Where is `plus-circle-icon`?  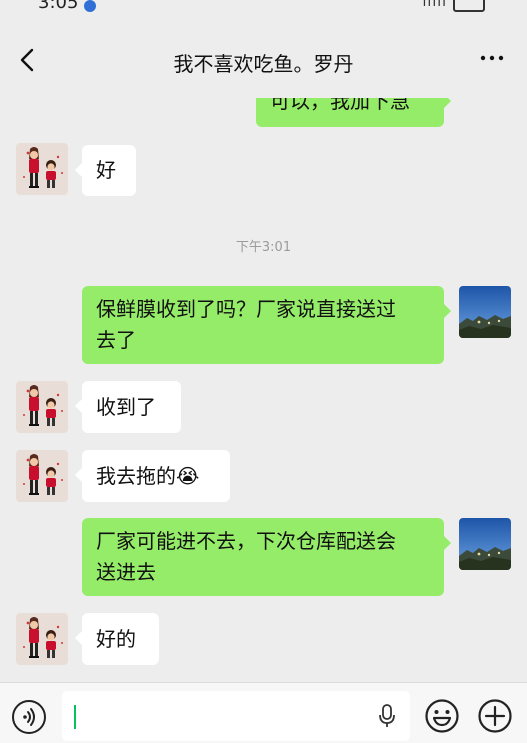 plus-circle-icon is located at coordinates (495, 716).